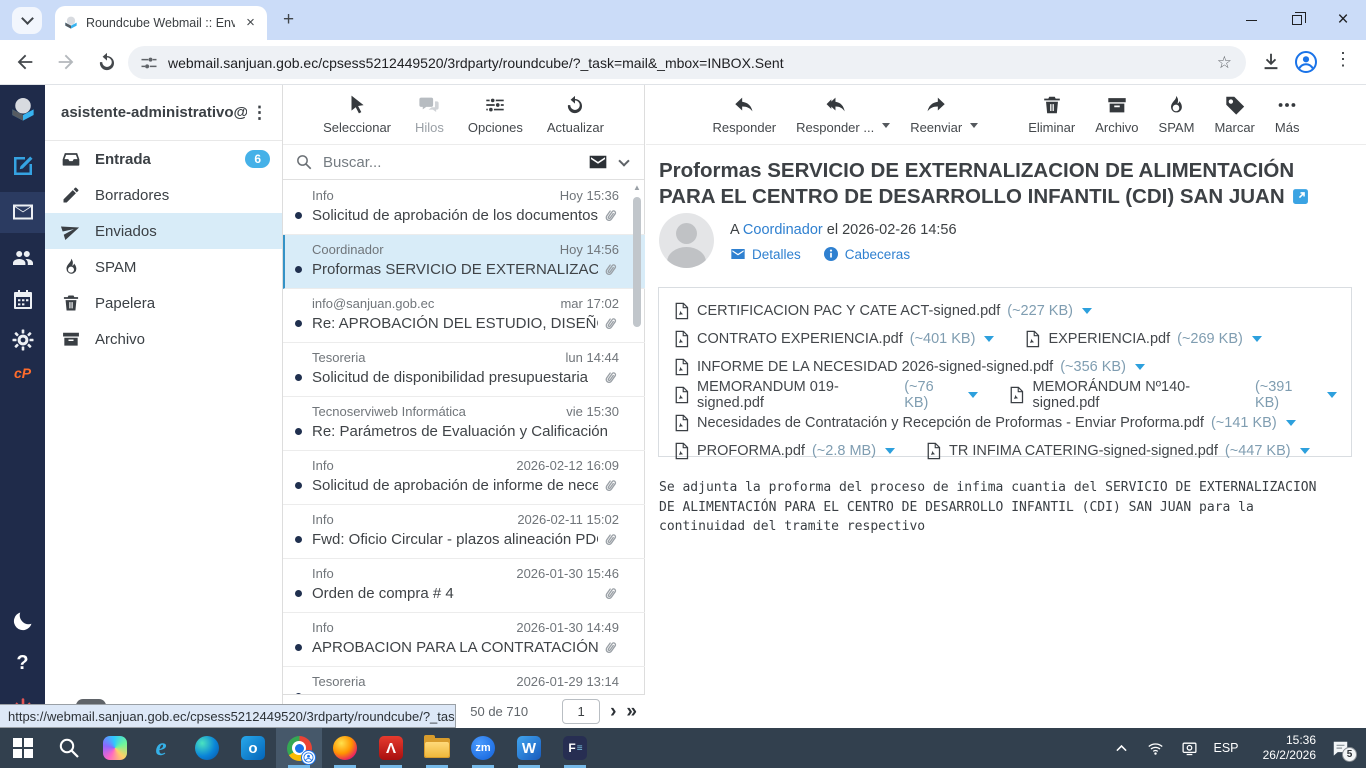 This screenshot has width=1366, height=768. Describe the element at coordinates (391, 748) in the screenshot. I see `taskbar-acrobat: Λ` at that location.